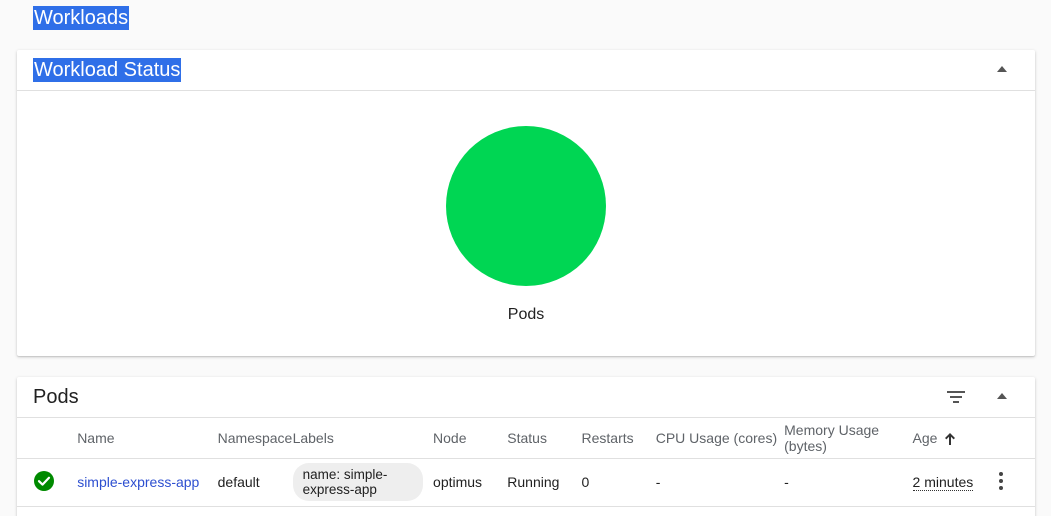 This screenshot has height=516, width=1051. What do you see at coordinates (720, 438) in the screenshot?
I see `cpu-col-header: CPU Usage (cores)` at bounding box center [720, 438].